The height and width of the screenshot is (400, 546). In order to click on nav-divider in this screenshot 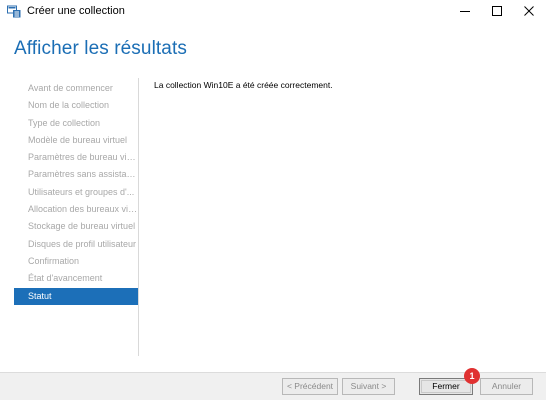, I will do `click(138, 217)`.